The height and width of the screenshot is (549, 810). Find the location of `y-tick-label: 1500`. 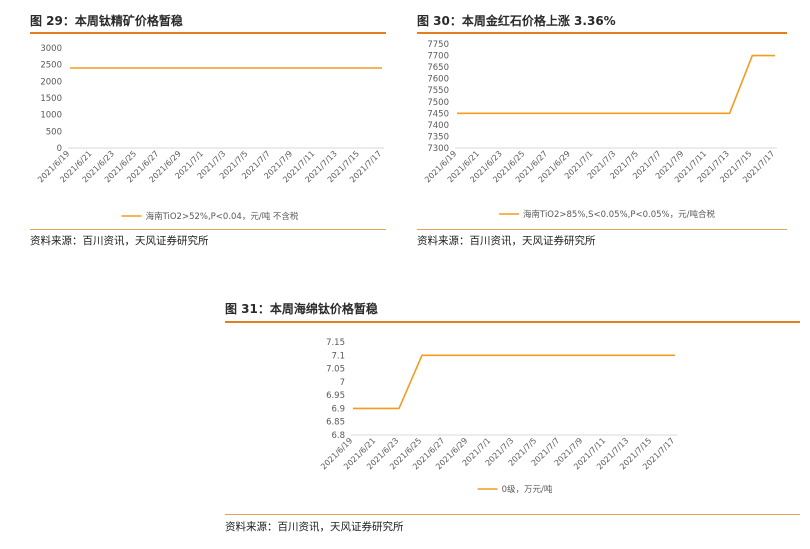

y-tick-label: 1500 is located at coordinates (51, 99).